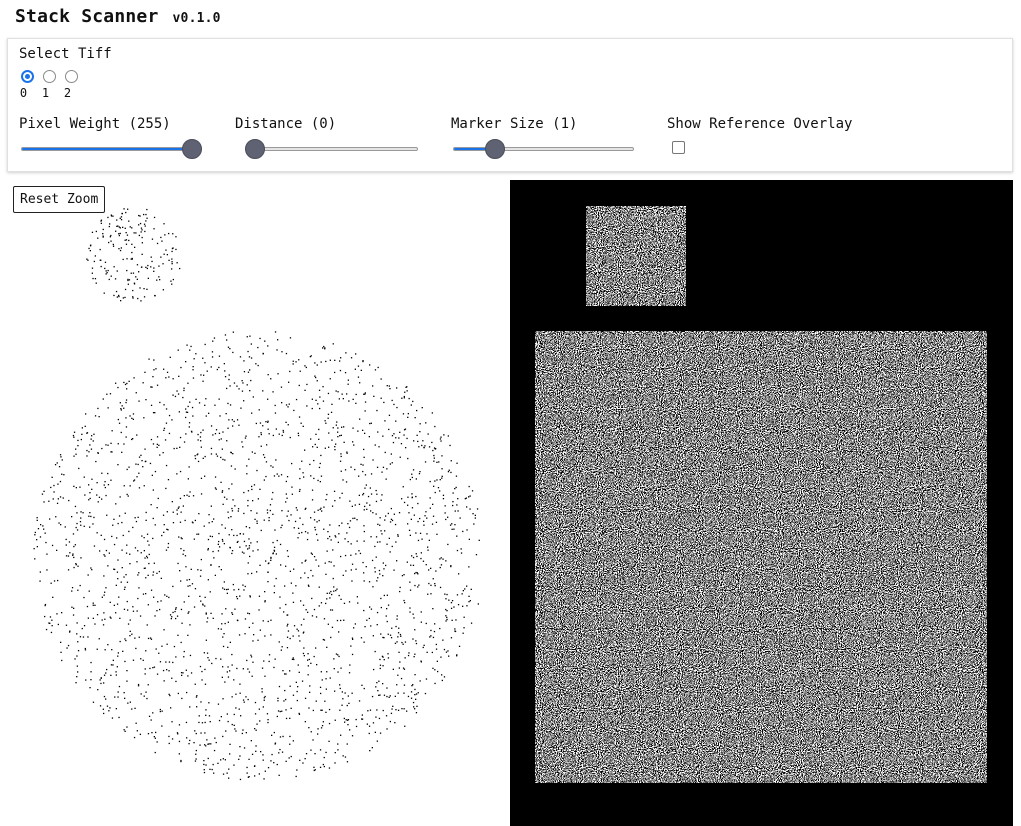 This screenshot has height=826, width=1021. What do you see at coordinates (111, 149) in the screenshot?
I see `pixel-weight-slider` at bounding box center [111, 149].